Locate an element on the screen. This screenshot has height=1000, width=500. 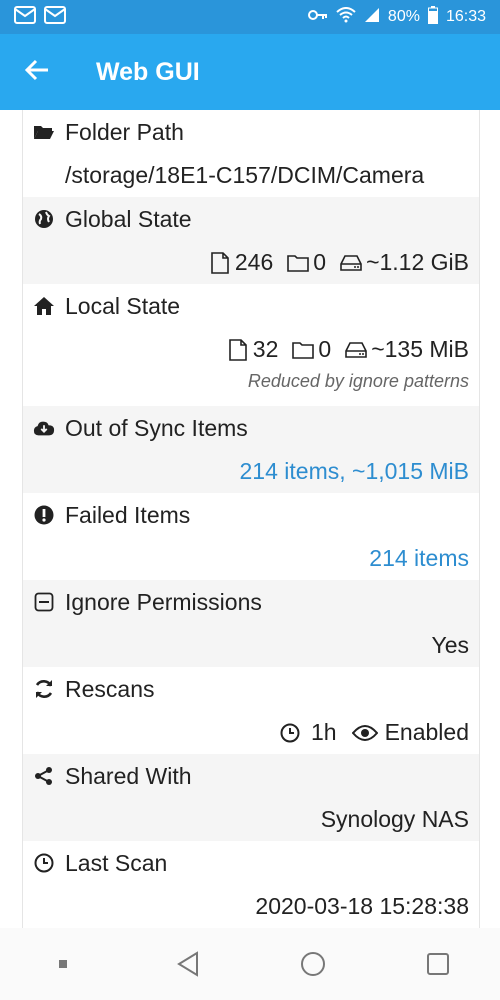
local-state-label: Local State is located at coordinates (123, 305).